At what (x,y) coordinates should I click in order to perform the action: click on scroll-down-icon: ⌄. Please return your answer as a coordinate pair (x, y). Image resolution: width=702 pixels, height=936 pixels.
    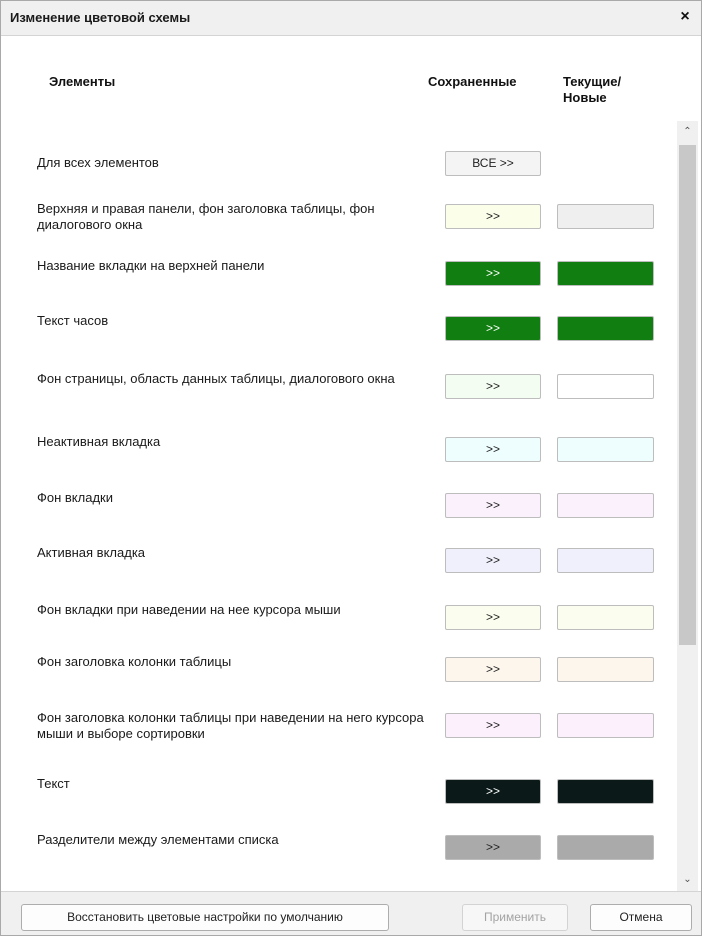
    Looking at the image, I should click on (687, 880).